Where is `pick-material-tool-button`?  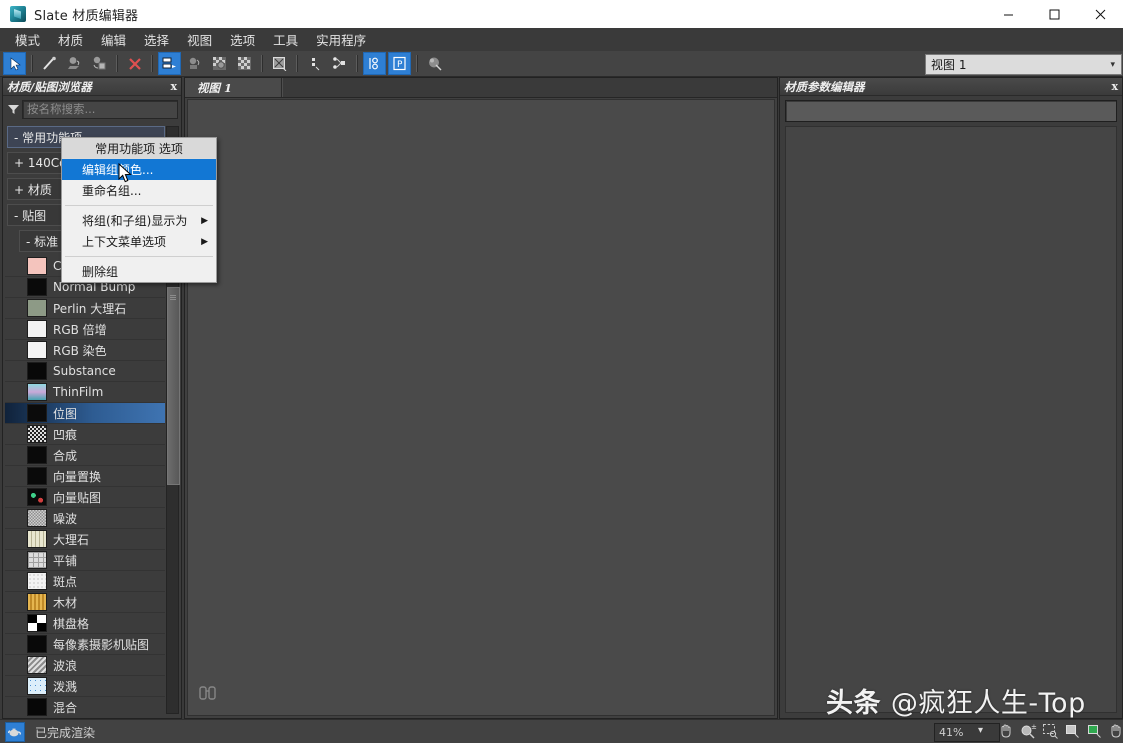 pick-material-tool-button is located at coordinates (49, 63).